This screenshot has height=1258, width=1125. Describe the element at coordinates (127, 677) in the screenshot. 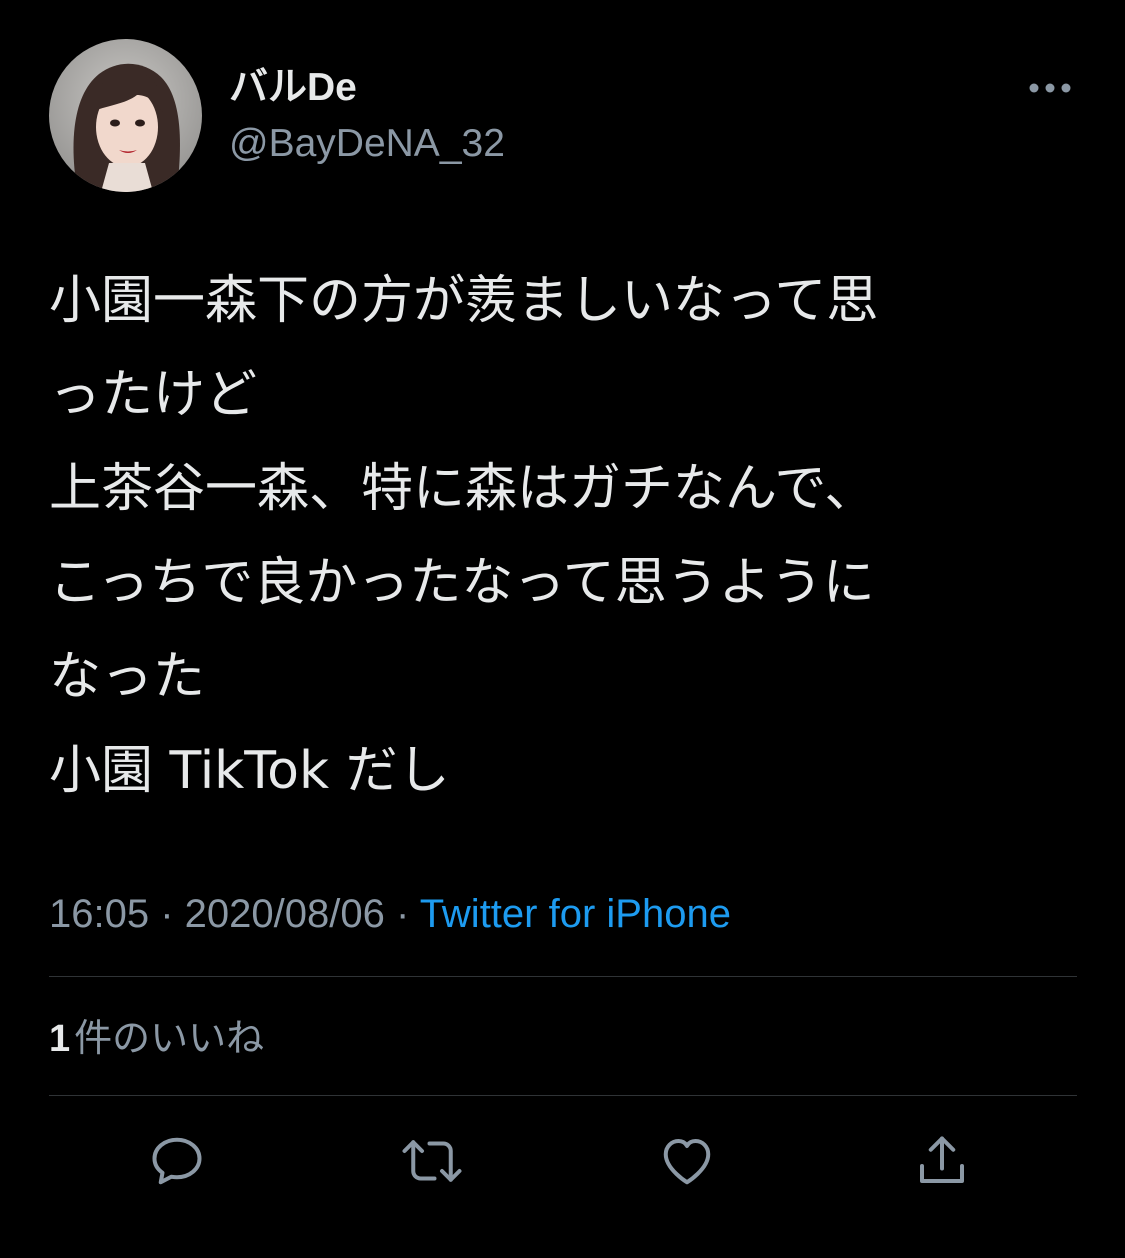

I see `tweet-text-line: なった` at that location.